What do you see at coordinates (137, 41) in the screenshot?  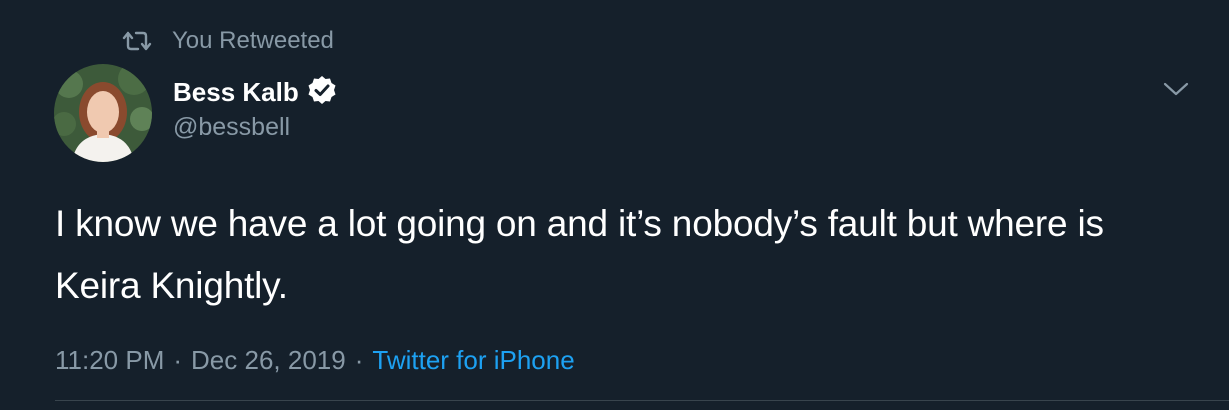 I see `retweet-icon` at bounding box center [137, 41].